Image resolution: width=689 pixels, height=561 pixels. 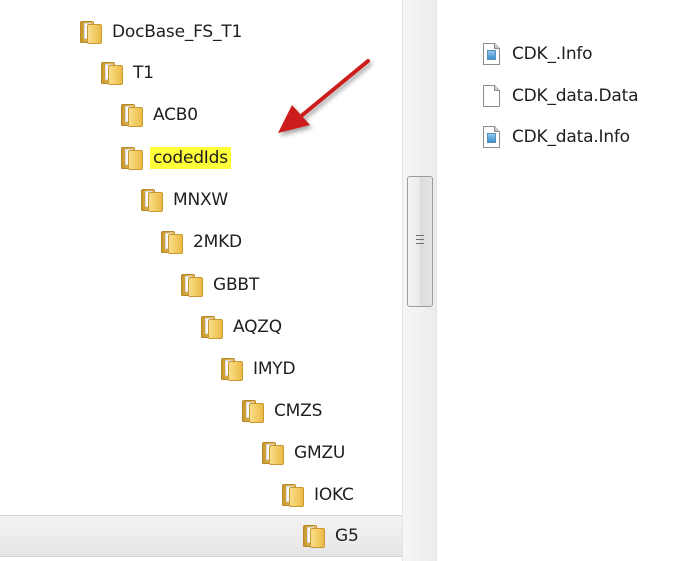 I want to click on file-item-cdk-info: CDK_.Info, so click(x=538, y=54).